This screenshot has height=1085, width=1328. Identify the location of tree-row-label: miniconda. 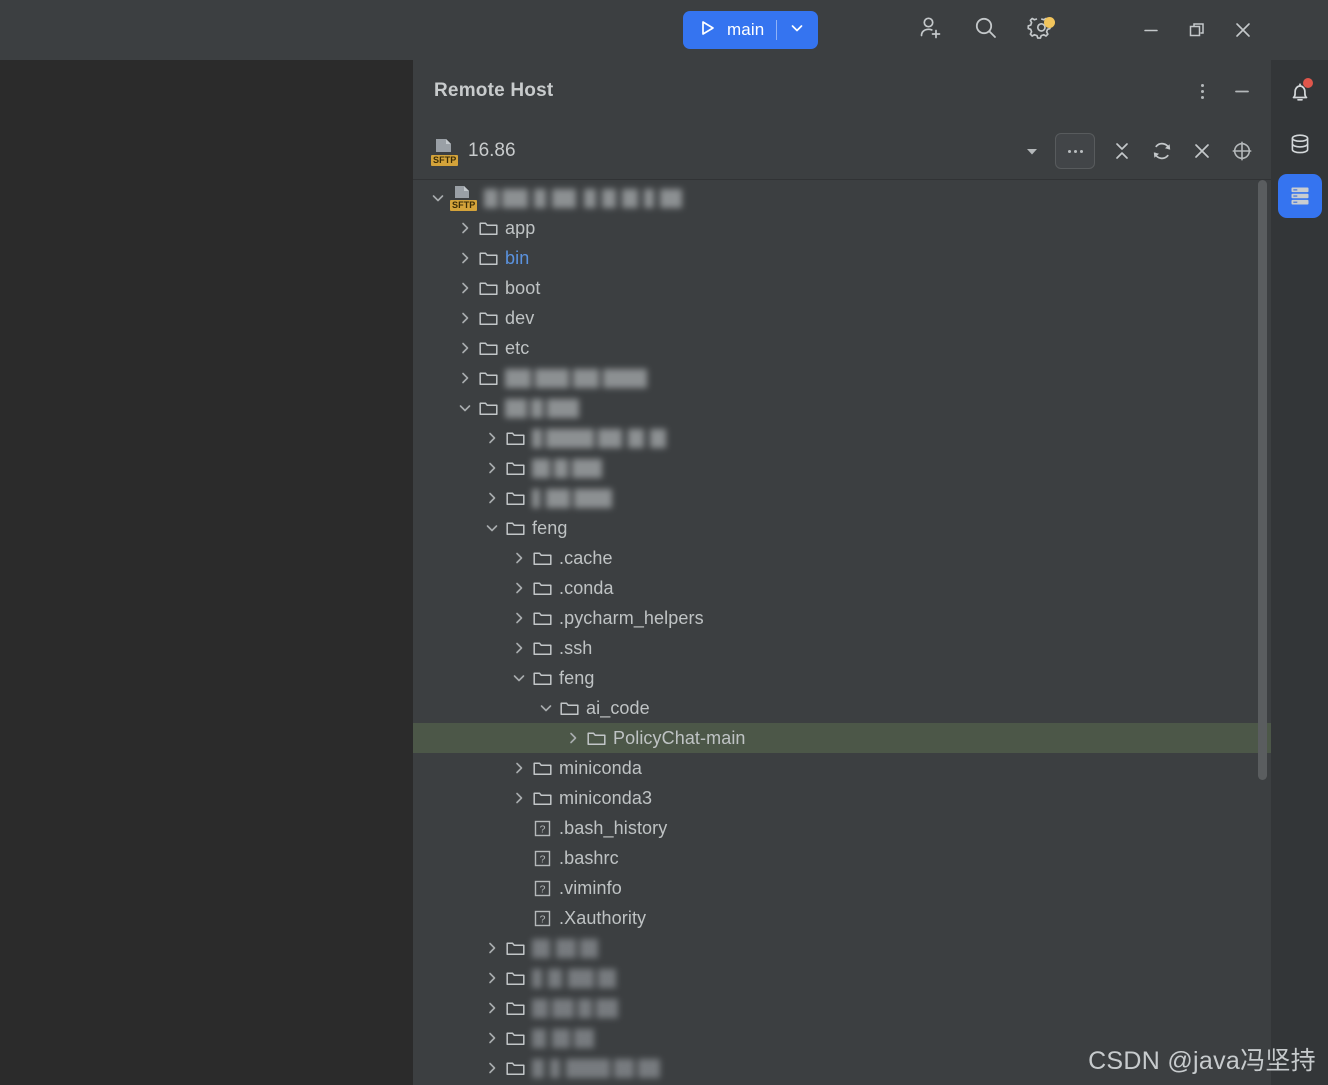
(600, 767).